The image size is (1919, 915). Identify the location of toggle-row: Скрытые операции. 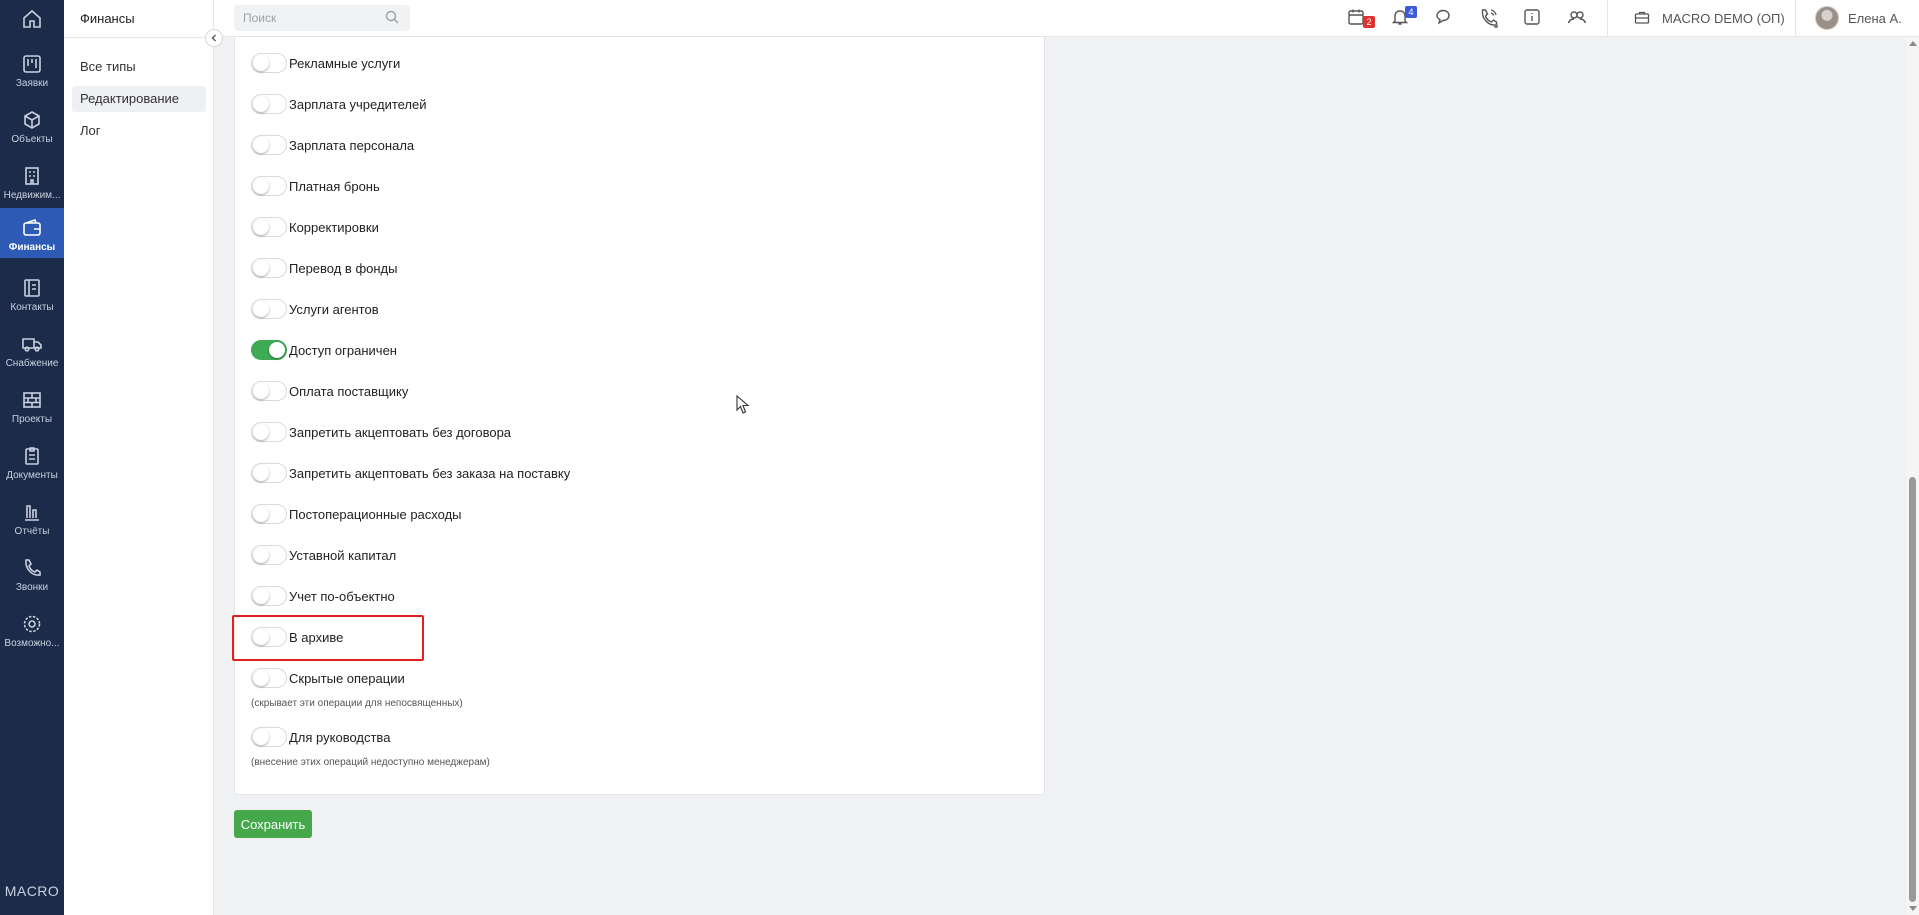
(328, 678).